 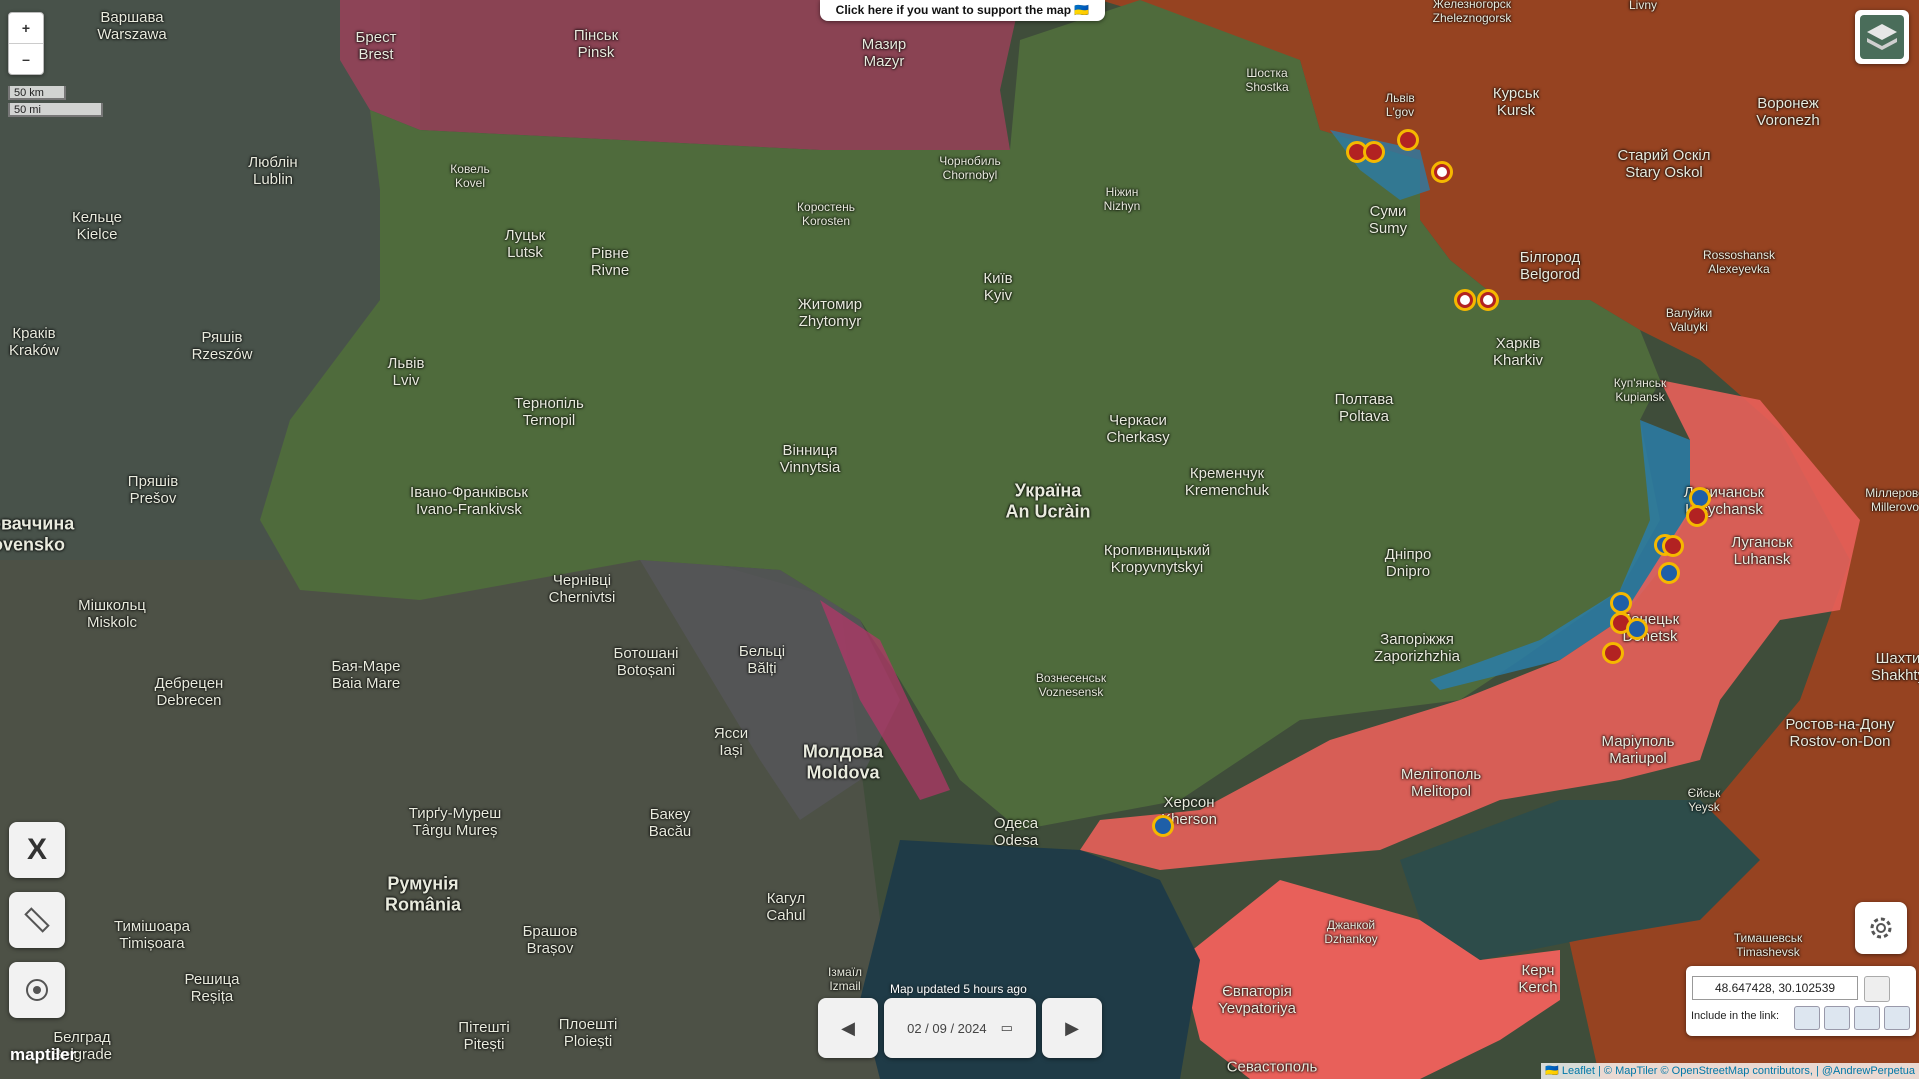 I want to click on locate-button, so click(x=37, y=990).